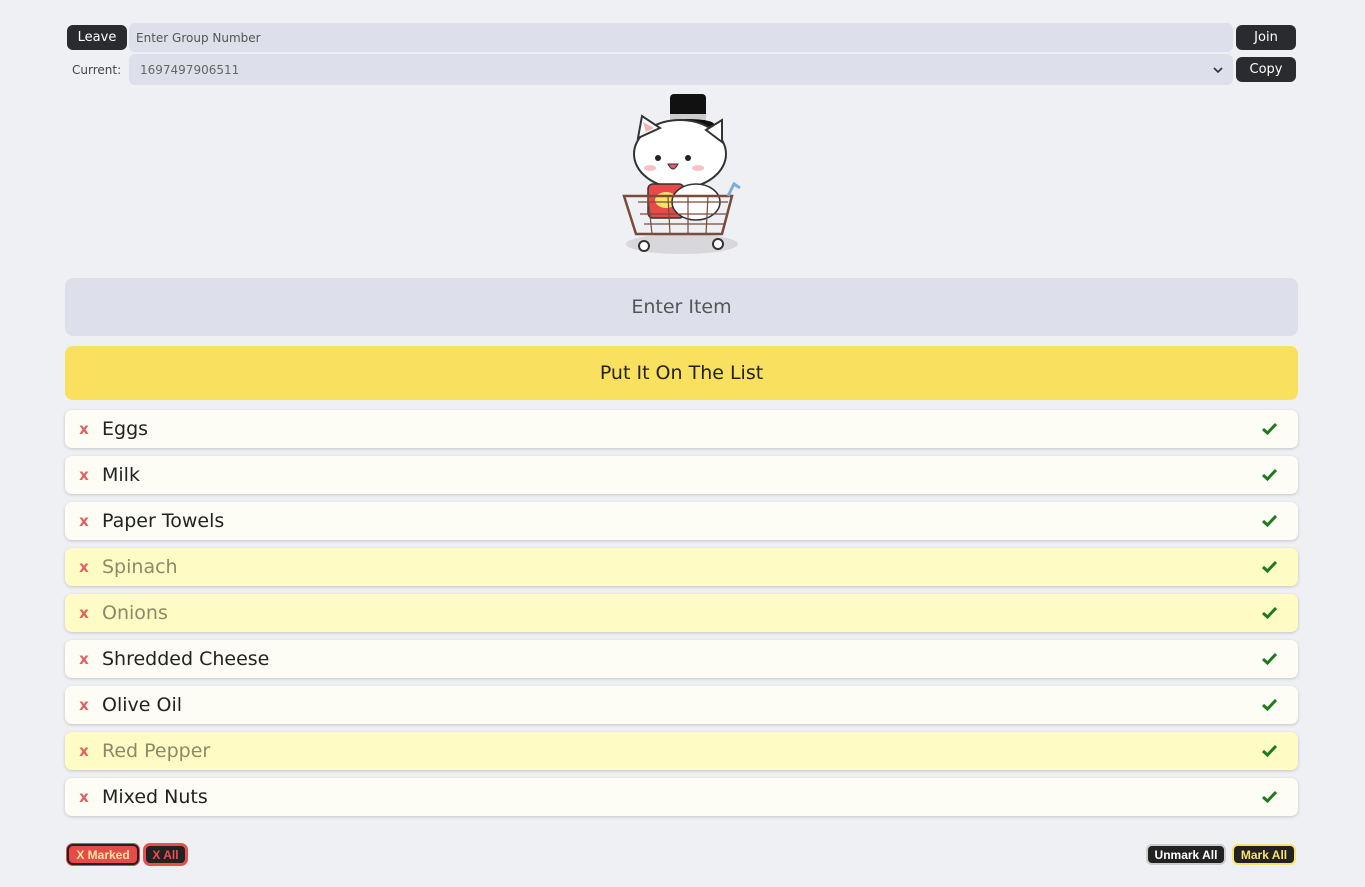 The image size is (1365, 887). I want to click on list-item-label: Onions, so click(135, 613).